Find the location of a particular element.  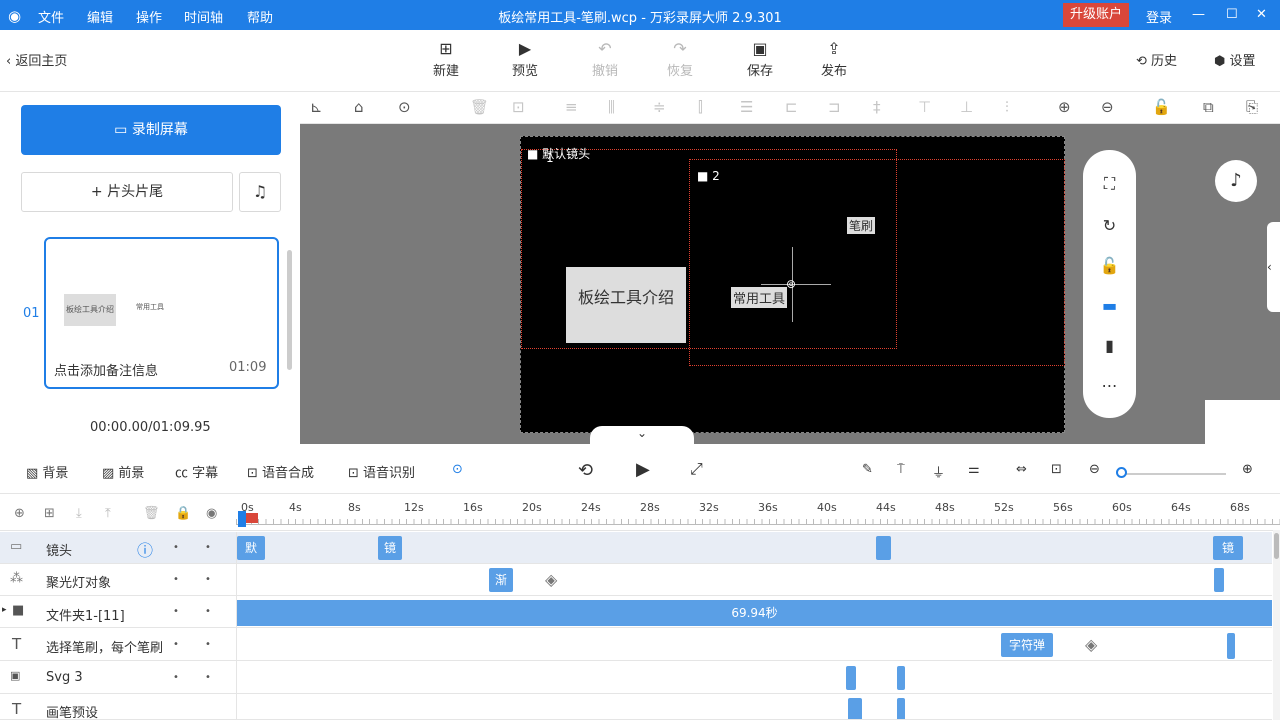

expand-arrow-icon: ▸ is located at coordinates (4, 610).